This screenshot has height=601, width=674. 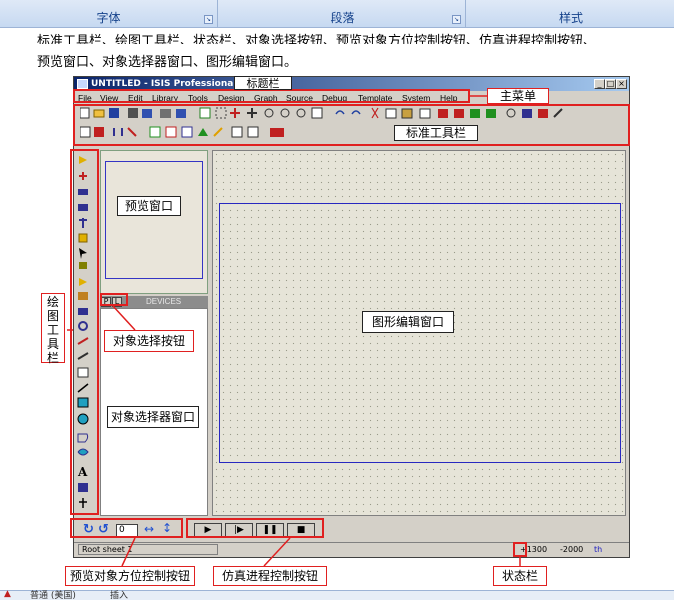 I want to click on callout-preview-orient: 预览对象方位控制按钮, so click(x=130, y=576).